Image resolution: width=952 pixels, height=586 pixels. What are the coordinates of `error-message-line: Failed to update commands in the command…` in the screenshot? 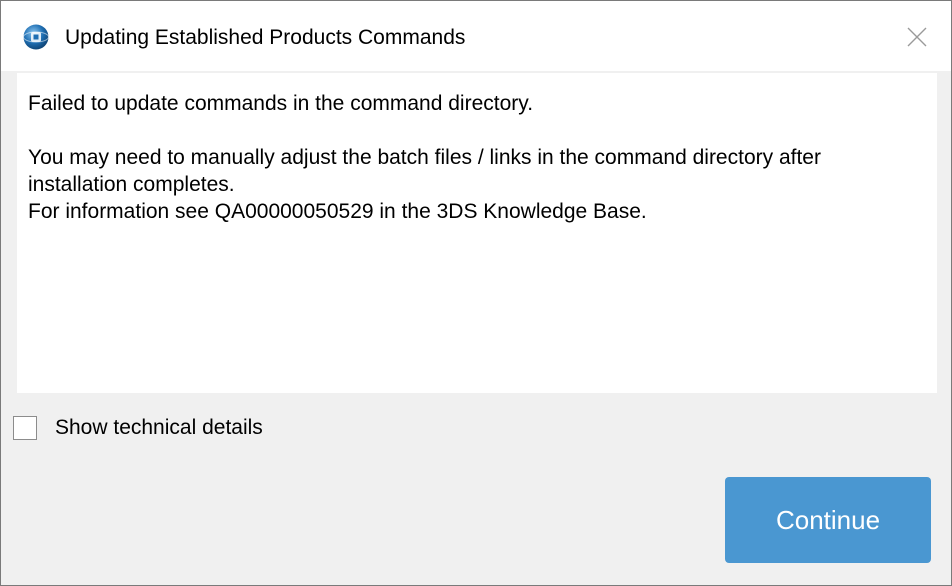 It's located at (281, 103).